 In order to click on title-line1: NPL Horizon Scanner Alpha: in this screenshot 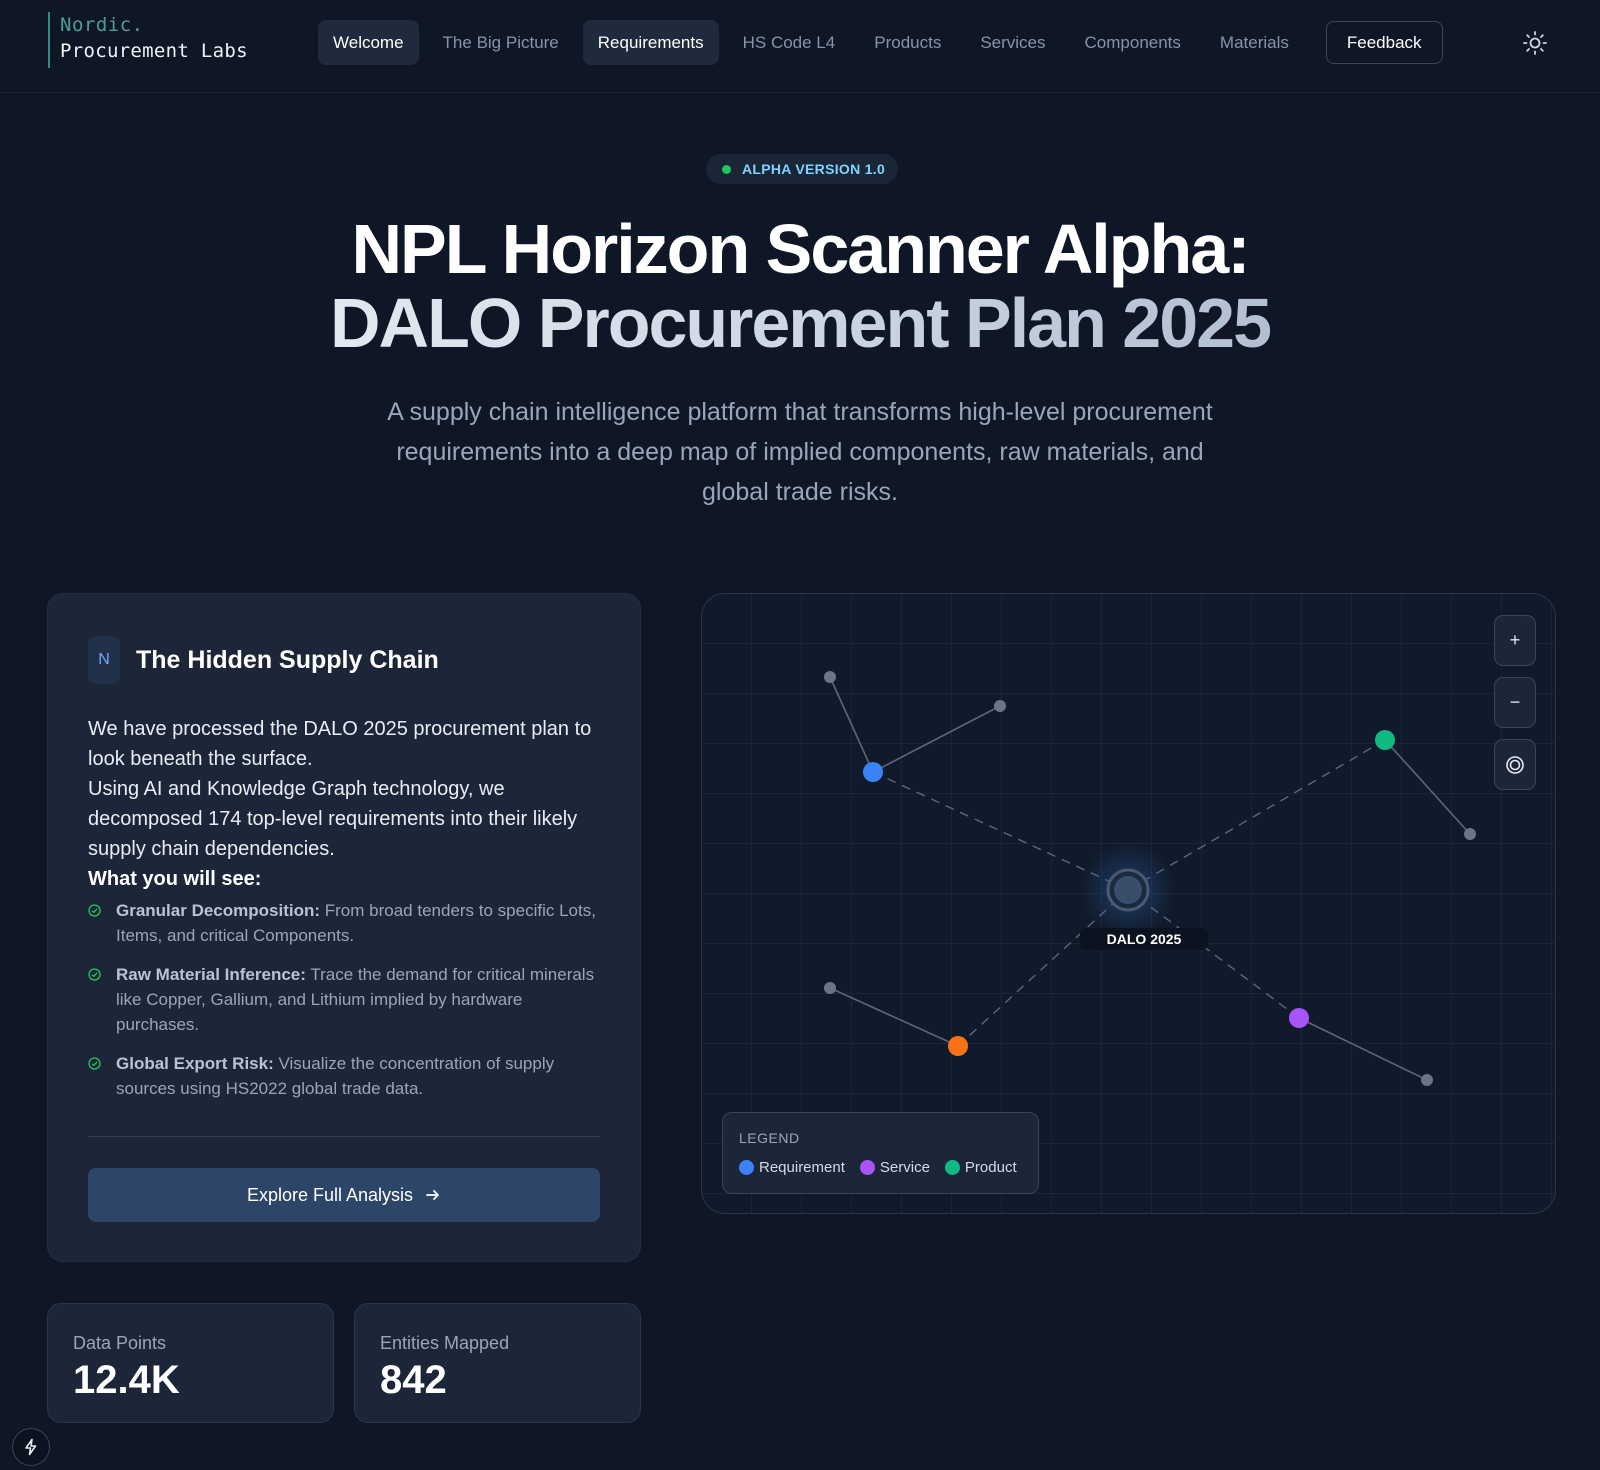, I will do `click(801, 249)`.